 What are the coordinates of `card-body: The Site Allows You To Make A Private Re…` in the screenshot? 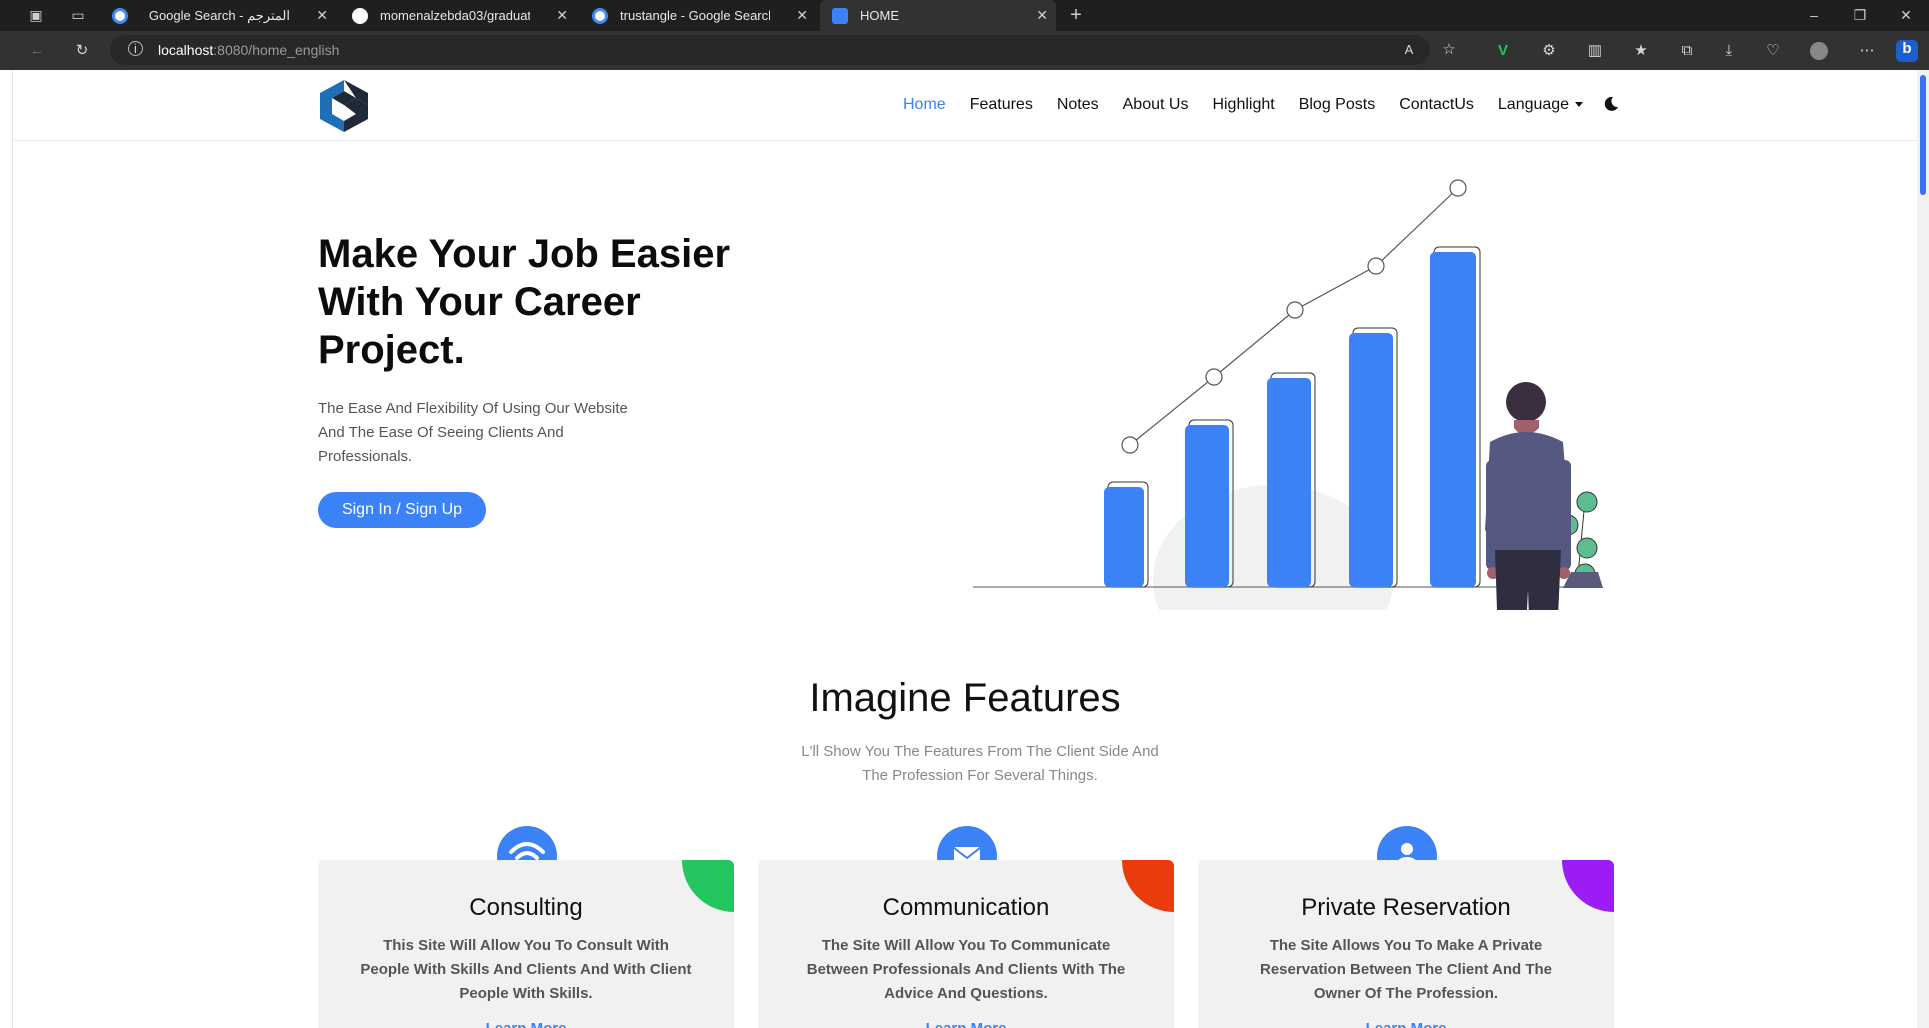 It's located at (1406, 969).